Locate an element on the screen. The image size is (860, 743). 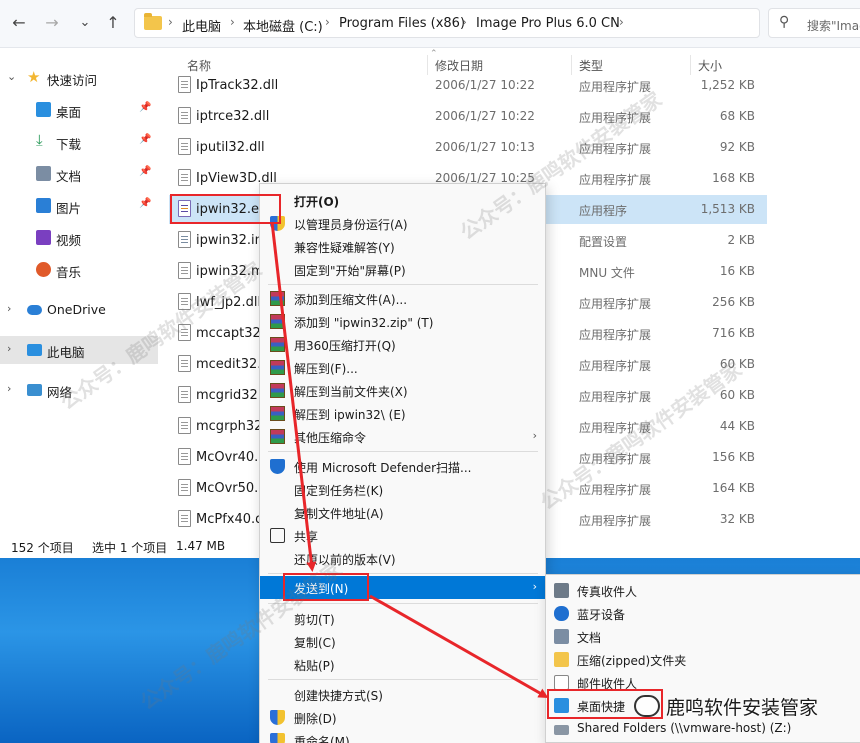
menu-item-open-with-360: 用360压缩打开(Q) is located at coordinates (403, 344).